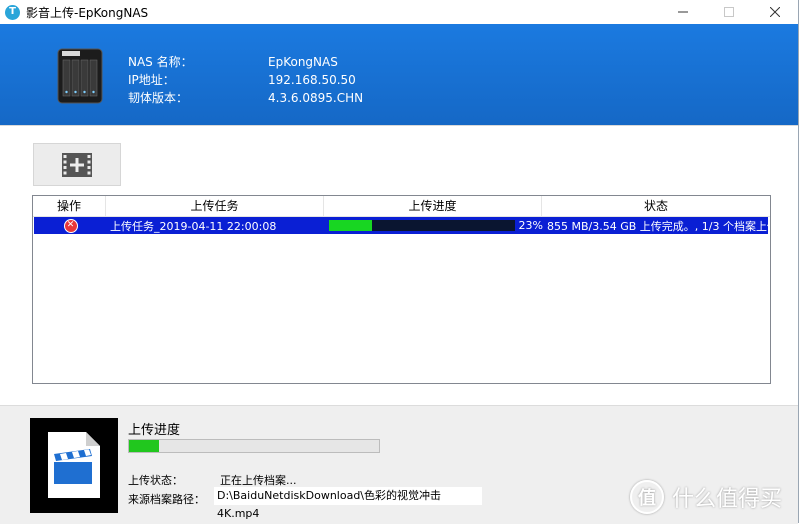 This screenshot has width=800, height=524. What do you see at coordinates (303, 62) in the screenshot?
I see `nas-name-value: EpKongNAS` at bounding box center [303, 62].